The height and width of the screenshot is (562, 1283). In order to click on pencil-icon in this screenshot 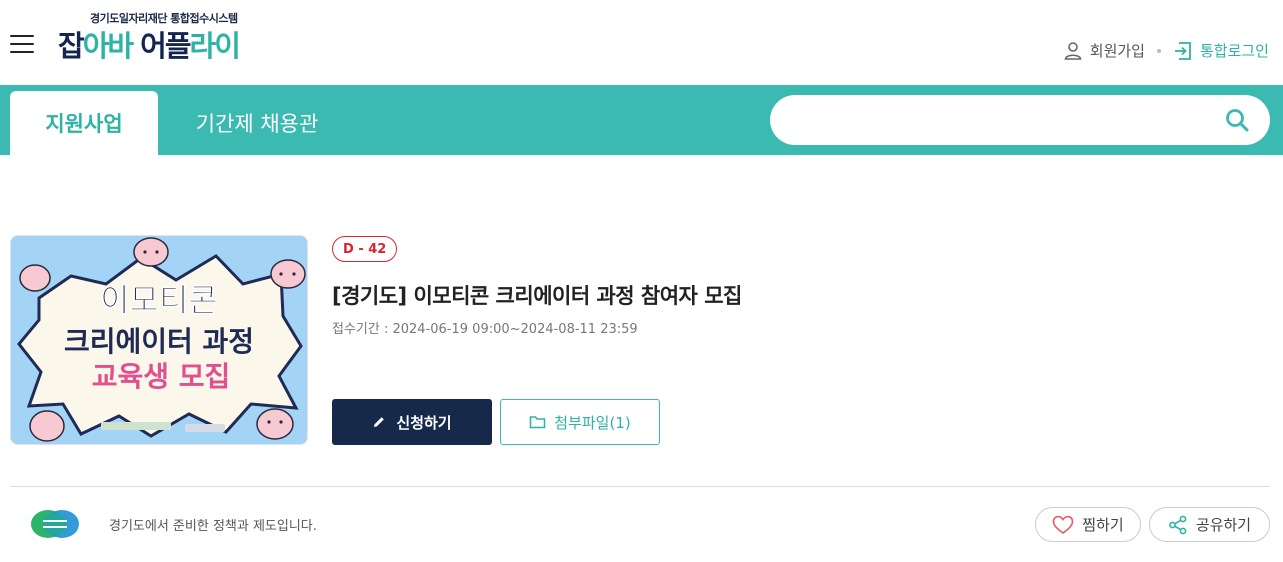, I will do `click(379, 422)`.